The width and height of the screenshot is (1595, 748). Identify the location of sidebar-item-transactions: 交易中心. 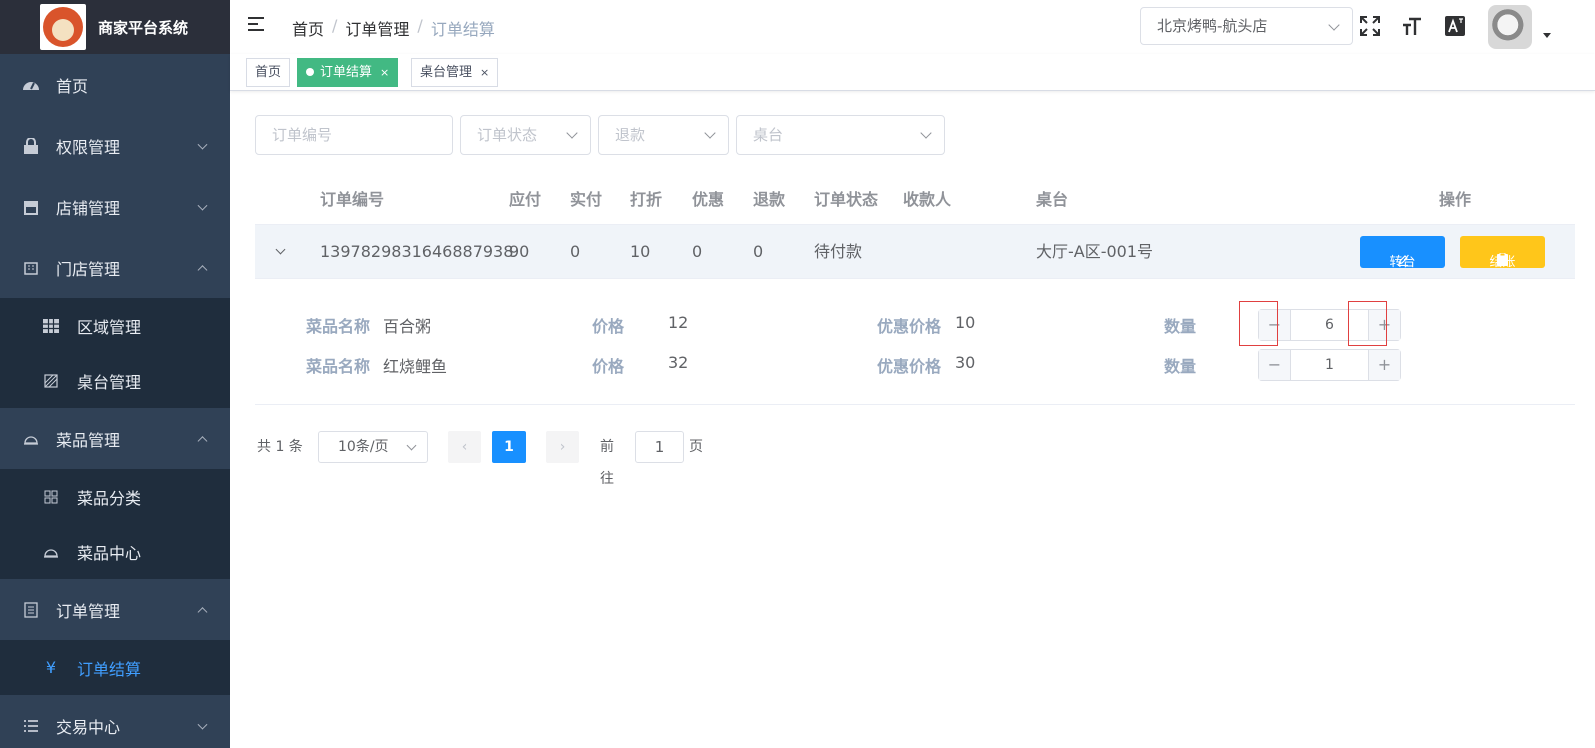
(115, 721).